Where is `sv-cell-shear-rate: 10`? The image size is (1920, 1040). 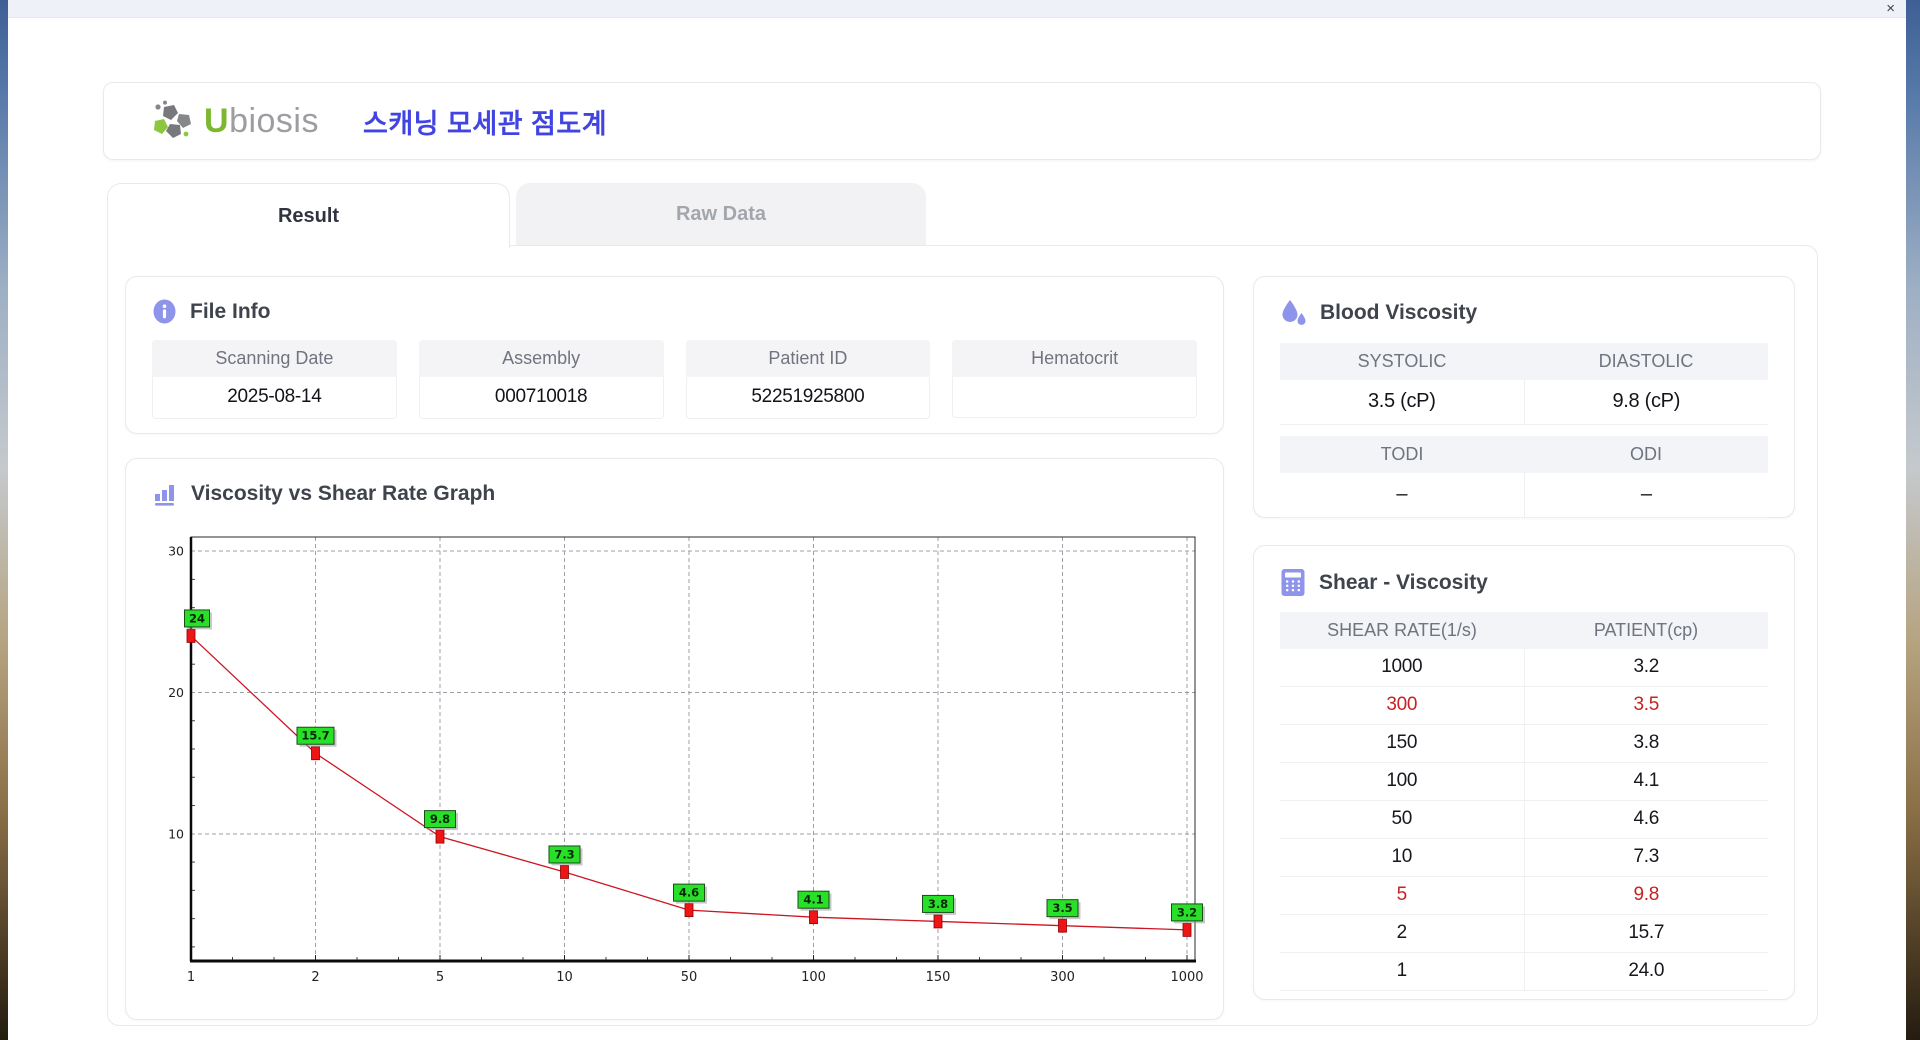
sv-cell-shear-rate: 10 is located at coordinates (1402, 858).